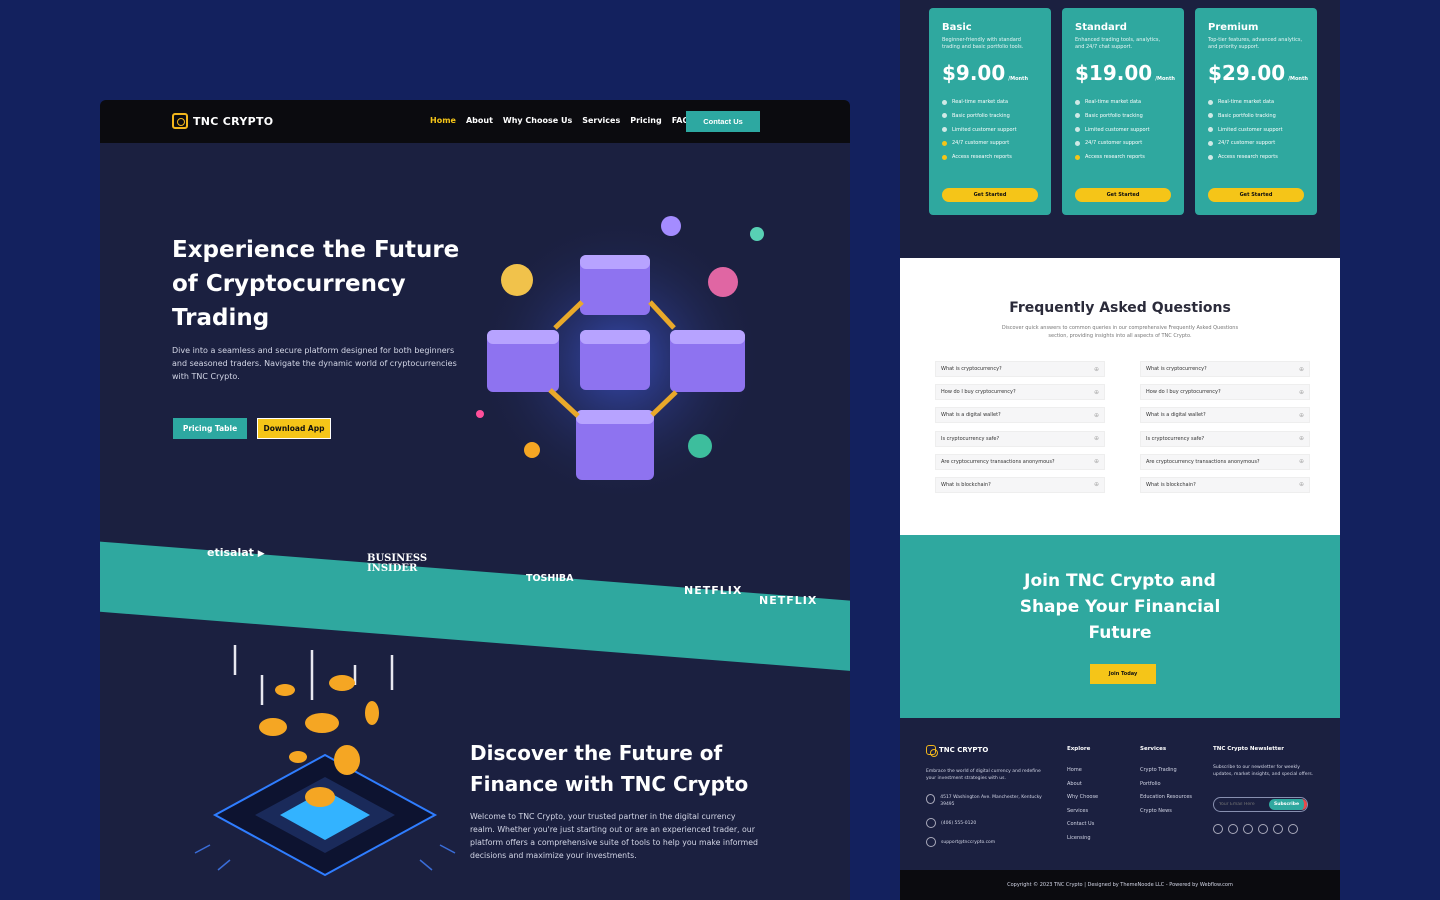 This screenshot has height=900, width=1440. I want to click on nav-link-pricing: Pricing, so click(645, 120).